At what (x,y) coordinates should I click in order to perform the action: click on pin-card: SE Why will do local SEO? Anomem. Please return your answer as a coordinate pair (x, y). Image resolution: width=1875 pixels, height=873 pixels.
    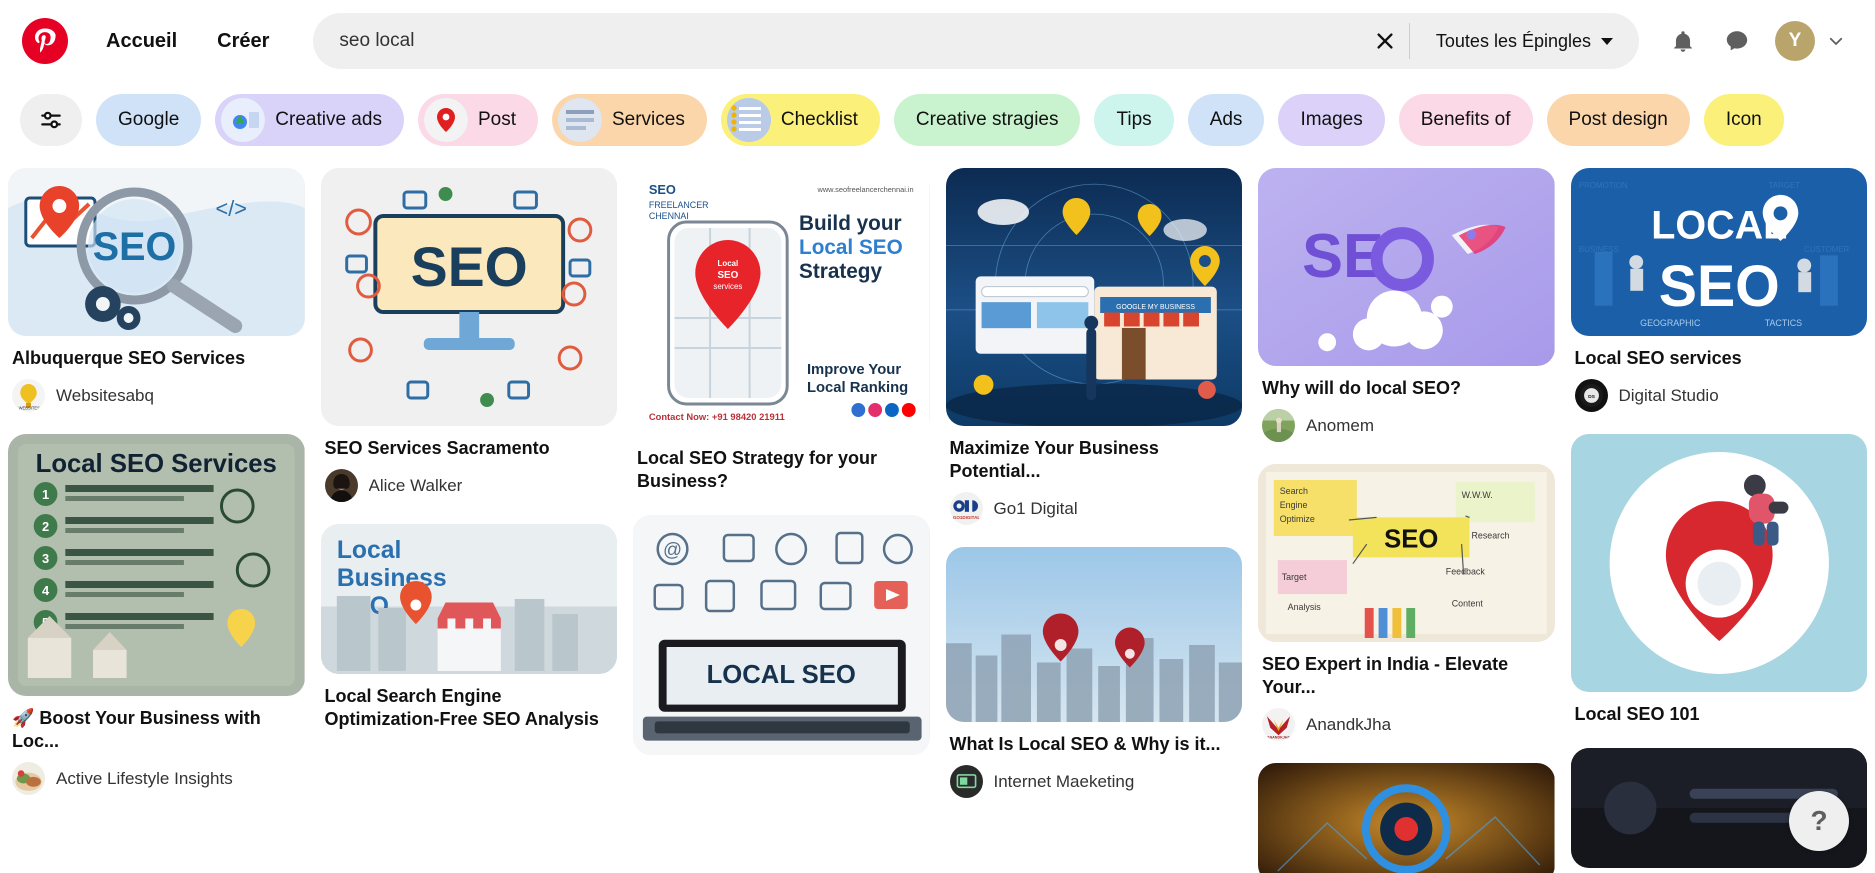
    Looking at the image, I should click on (1406, 305).